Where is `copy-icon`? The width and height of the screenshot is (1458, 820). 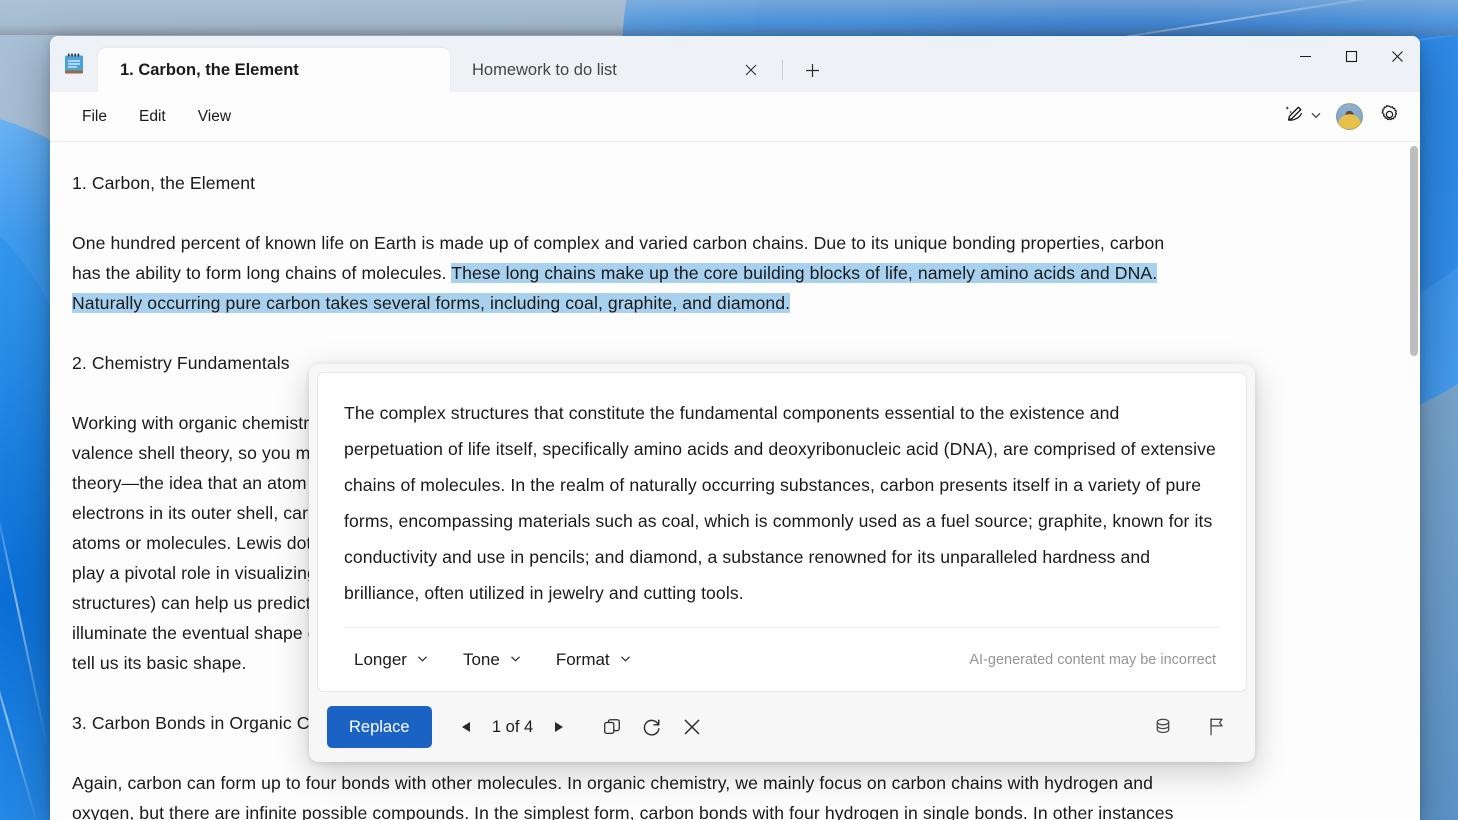
copy-icon is located at coordinates (612, 727).